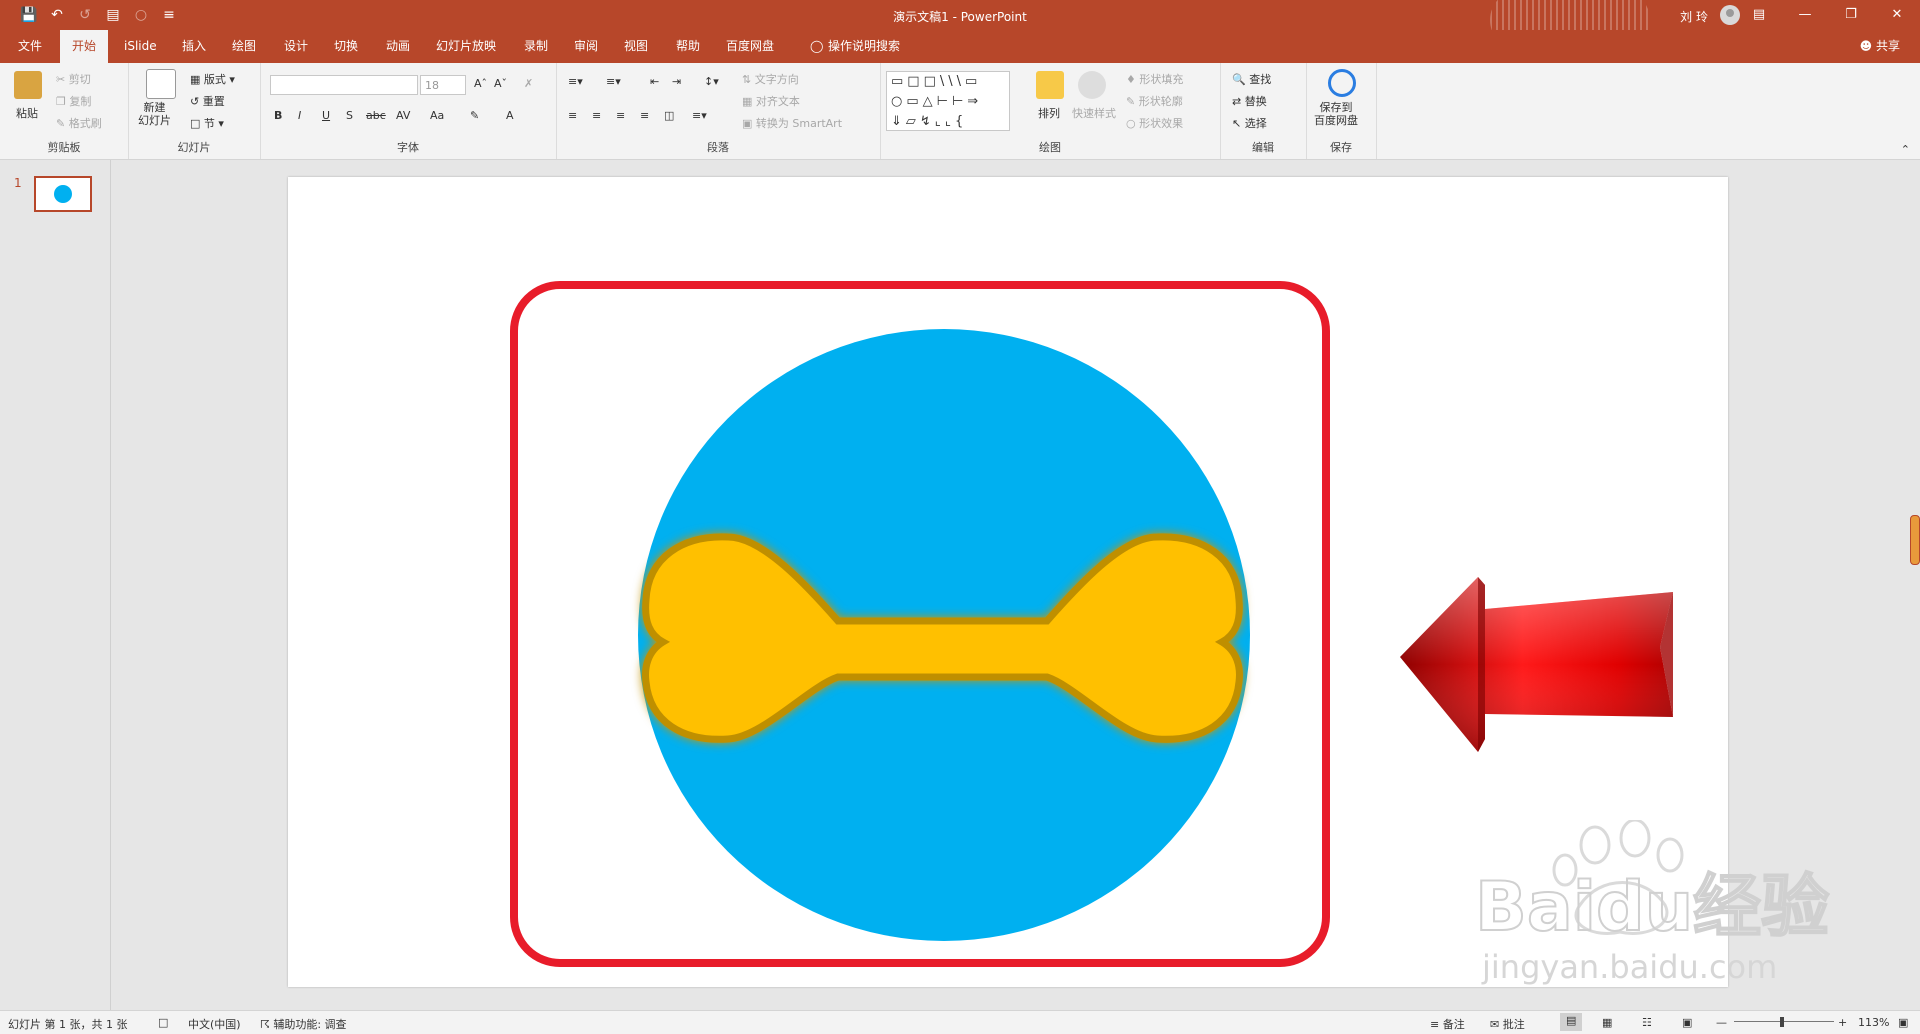 Image resolution: width=1920 pixels, height=1034 pixels. What do you see at coordinates (1897, 15) in the screenshot?
I see `close-icon: ✕` at bounding box center [1897, 15].